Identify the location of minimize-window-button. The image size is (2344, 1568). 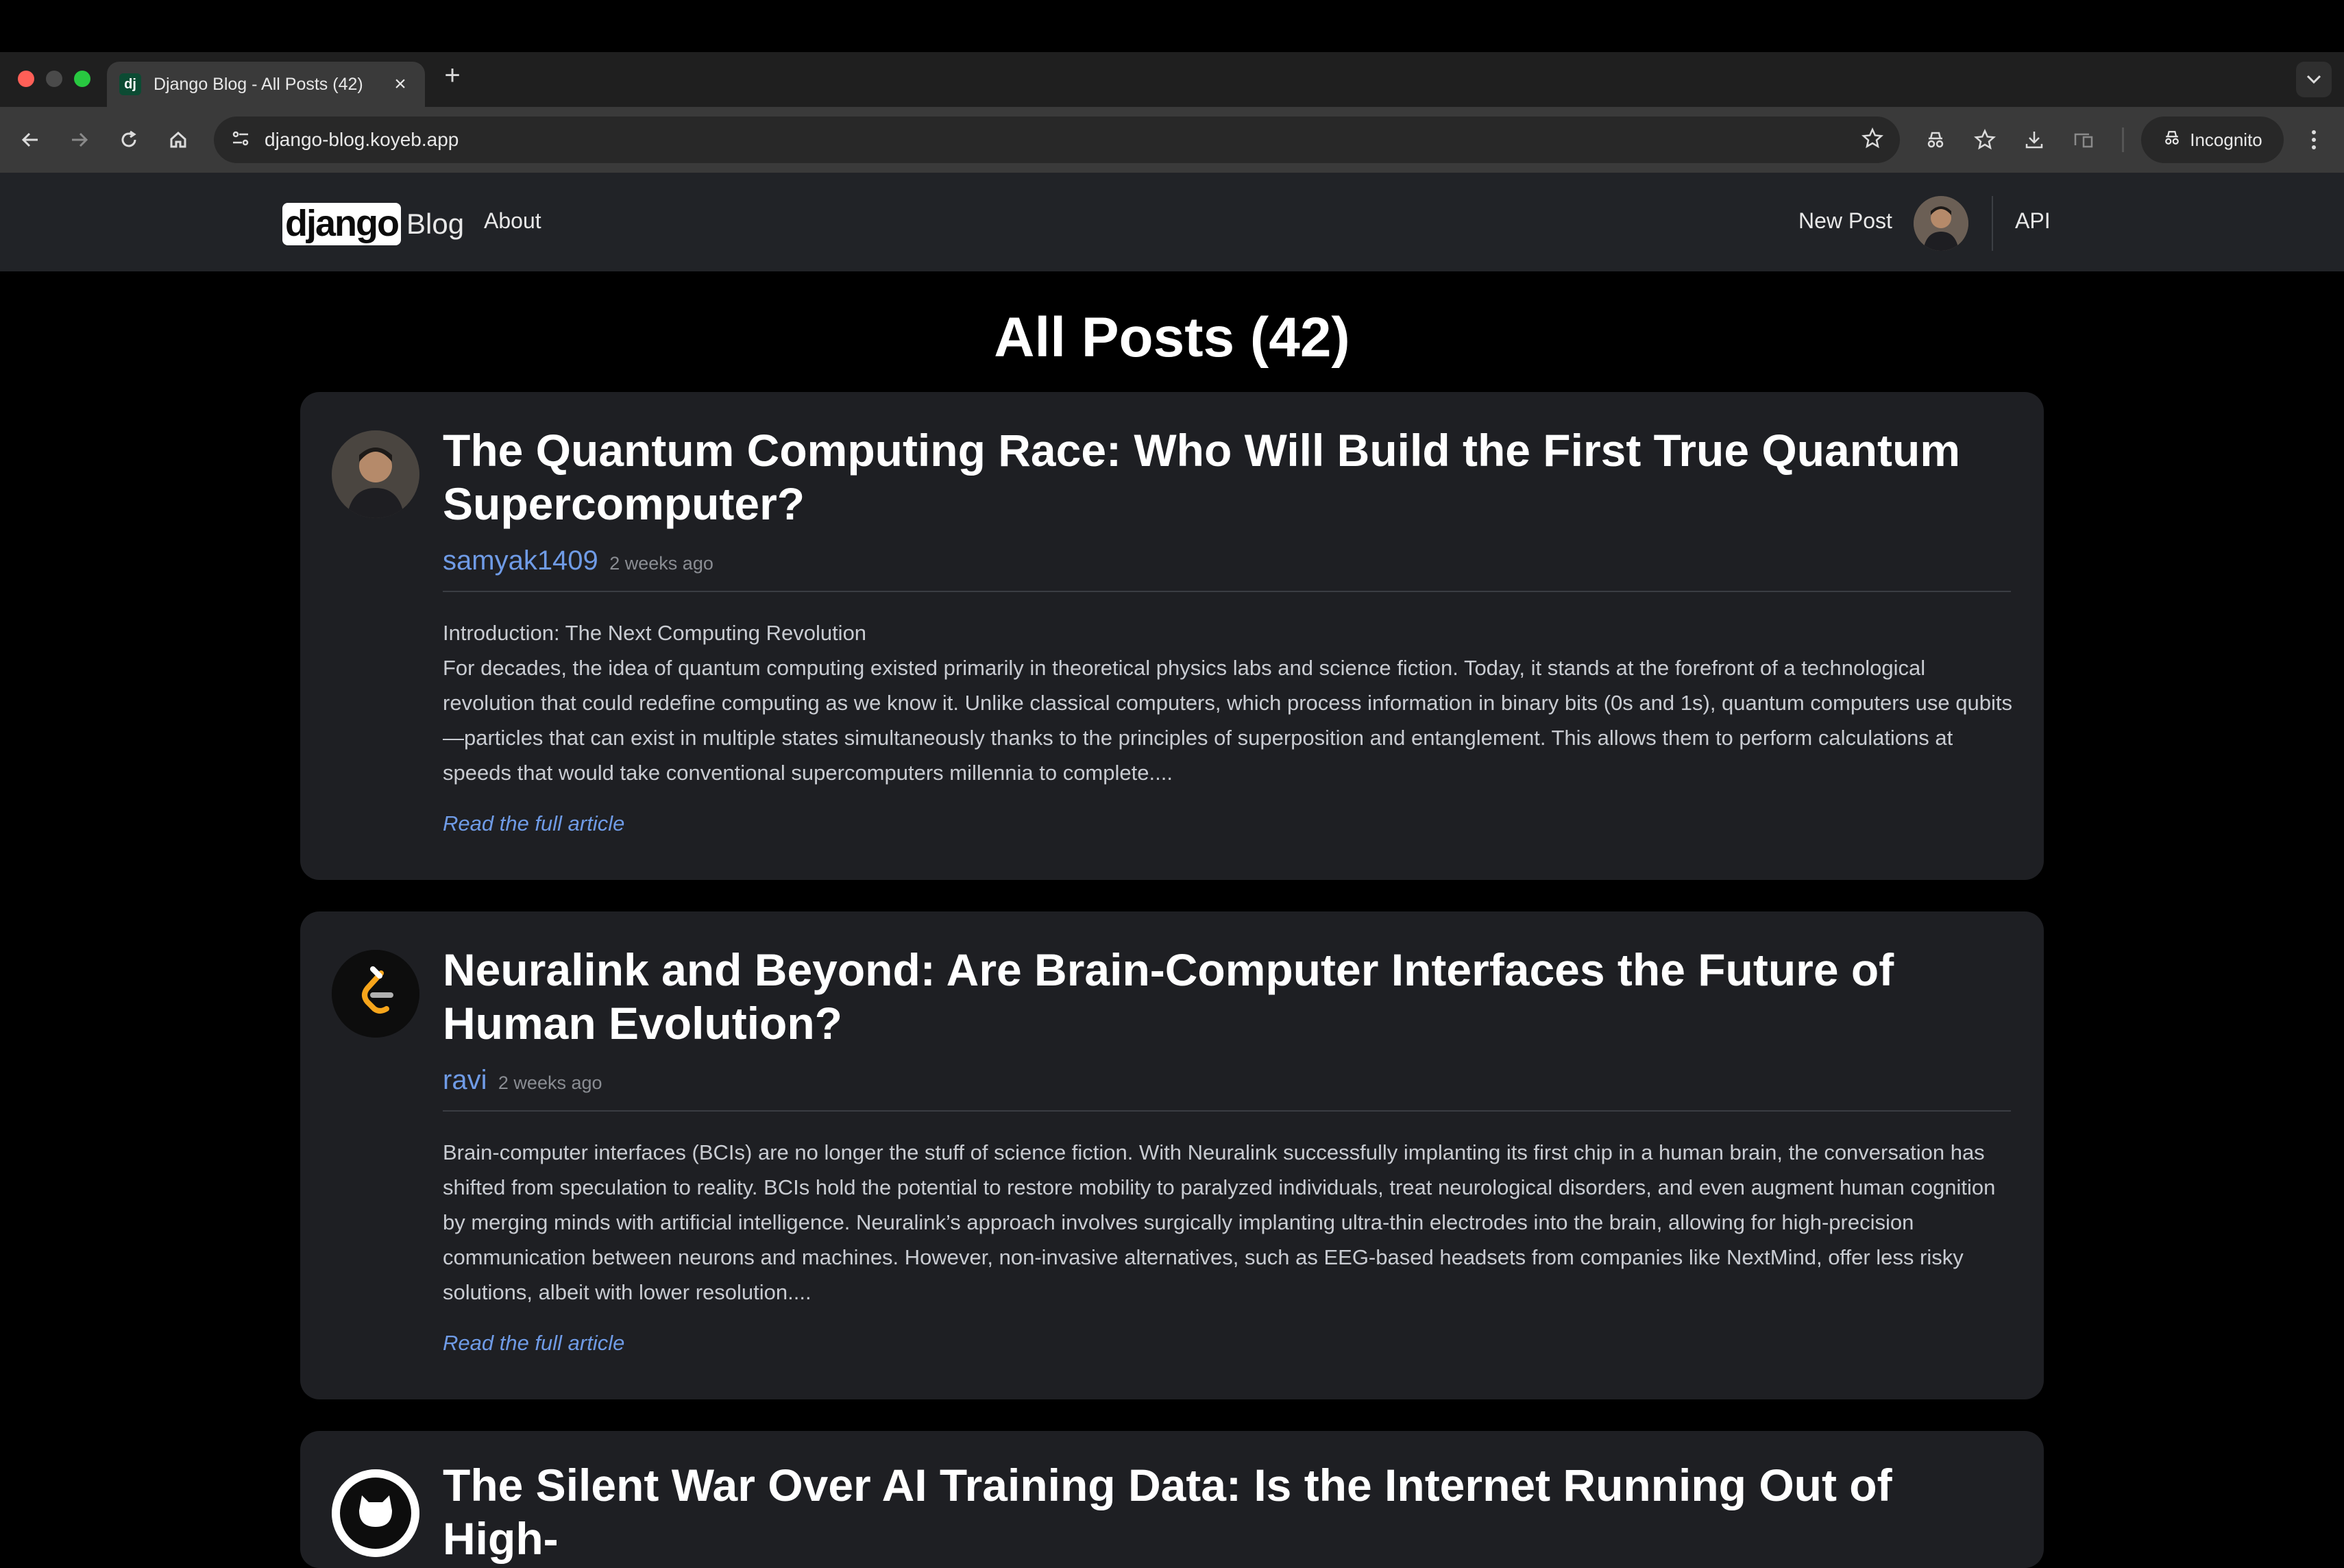
(54, 79).